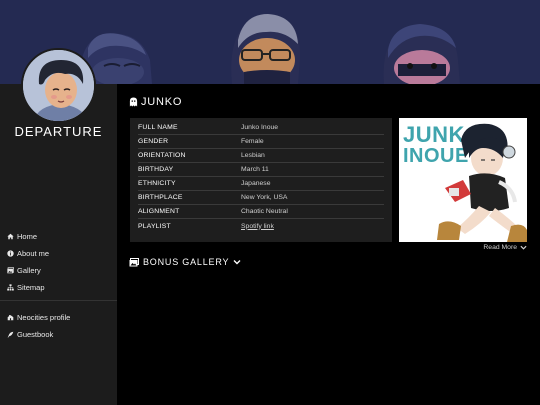  Describe the element at coordinates (60, 236) in the screenshot. I see `sidebar-item-home: Home` at that location.